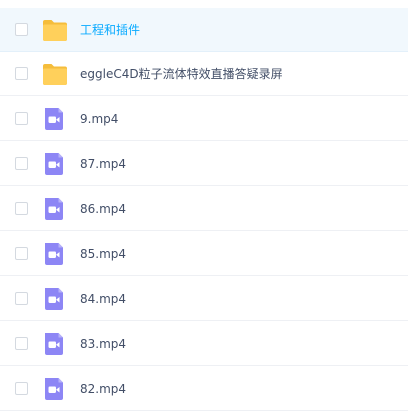 This screenshot has height=419, width=408. What do you see at coordinates (204, 389) in the screenshot?
I see `file-row: 82.mp4` at bounding box center [204, 389].